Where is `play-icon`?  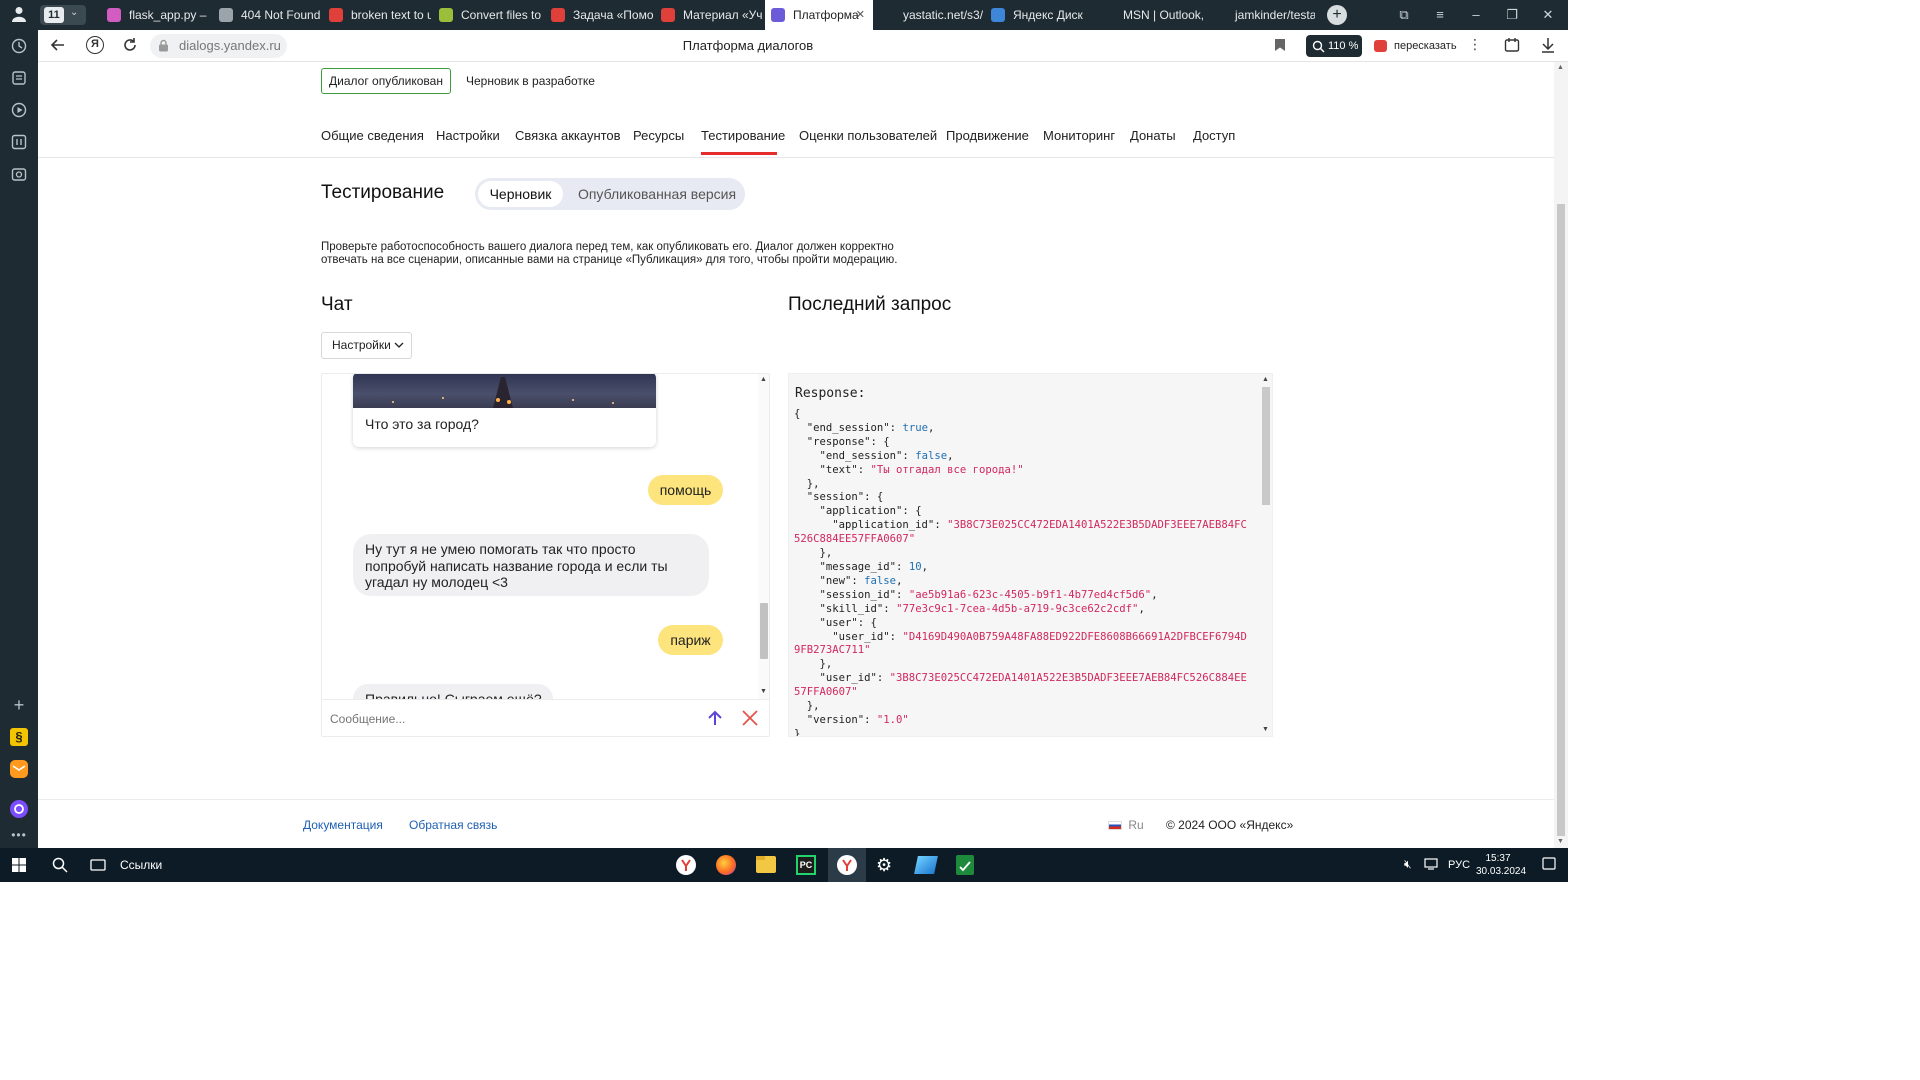 play-icon is located at coordinates (19, 111).